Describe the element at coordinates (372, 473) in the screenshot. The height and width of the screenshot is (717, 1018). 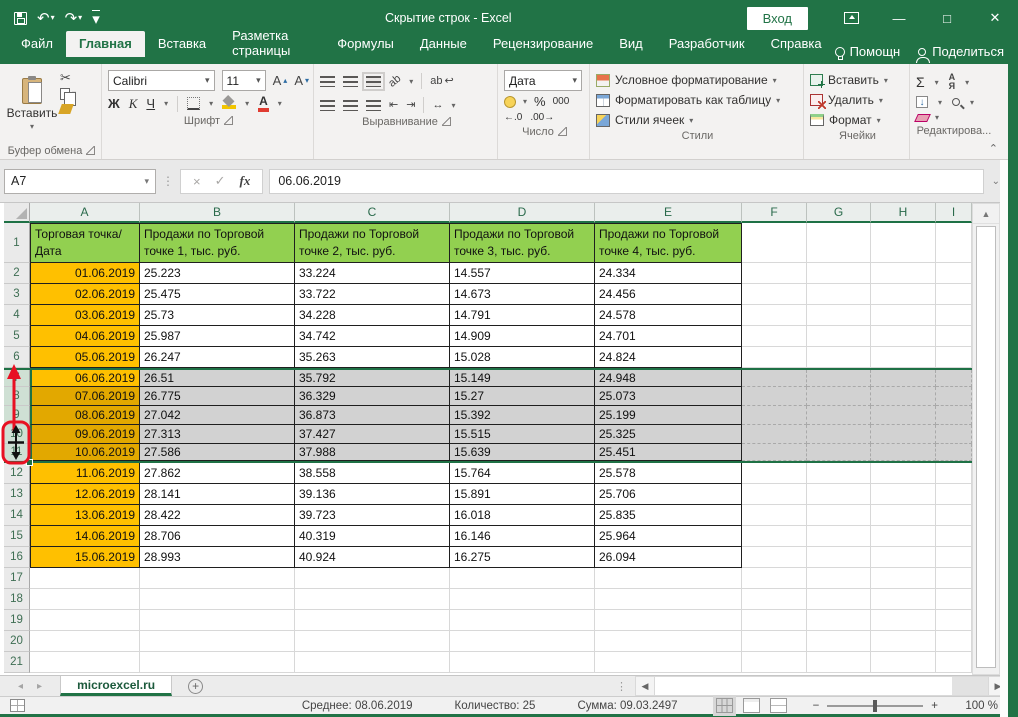
I see `cell-C12: 38.558` at that location.